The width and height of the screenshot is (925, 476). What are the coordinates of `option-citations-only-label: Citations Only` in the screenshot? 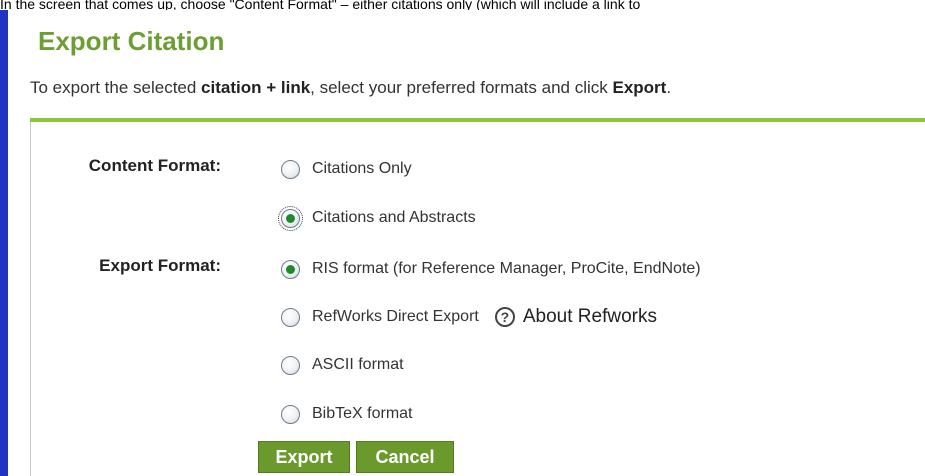 It's located at (362, 168).